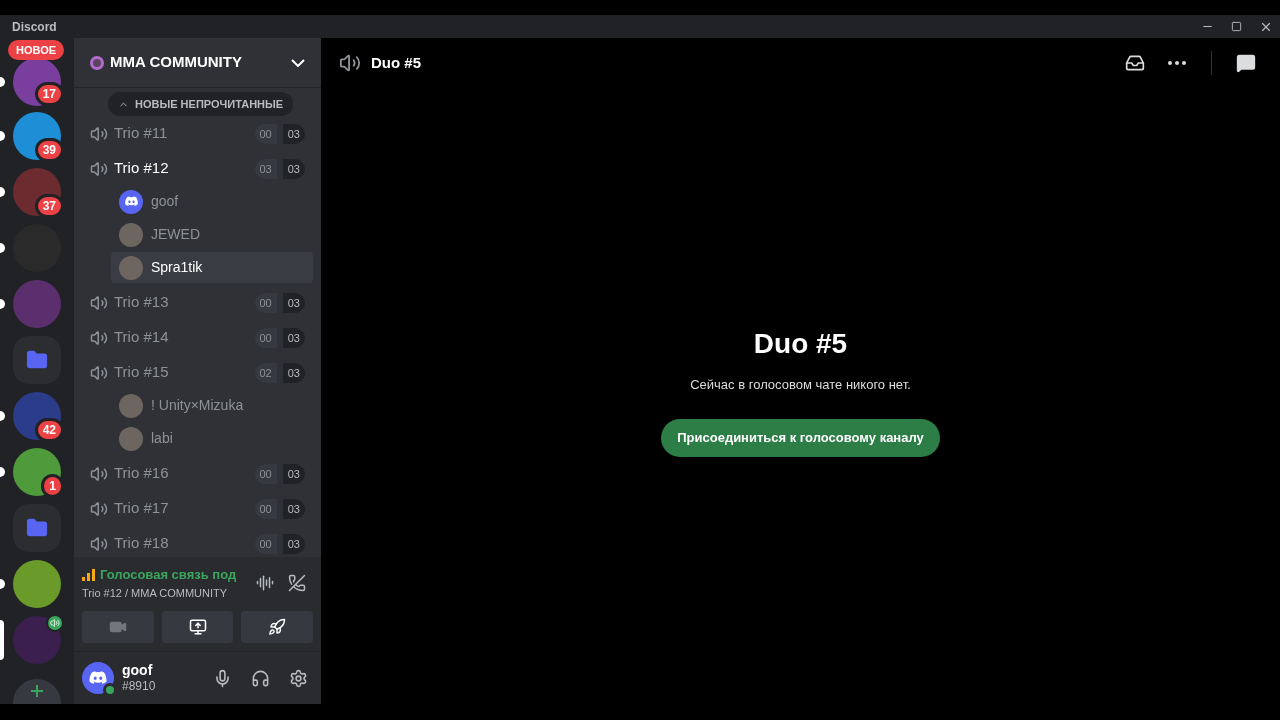 This screenshot has height=720, width=1280. I want to click on empty-title: Duo #5, so click(800, 344).